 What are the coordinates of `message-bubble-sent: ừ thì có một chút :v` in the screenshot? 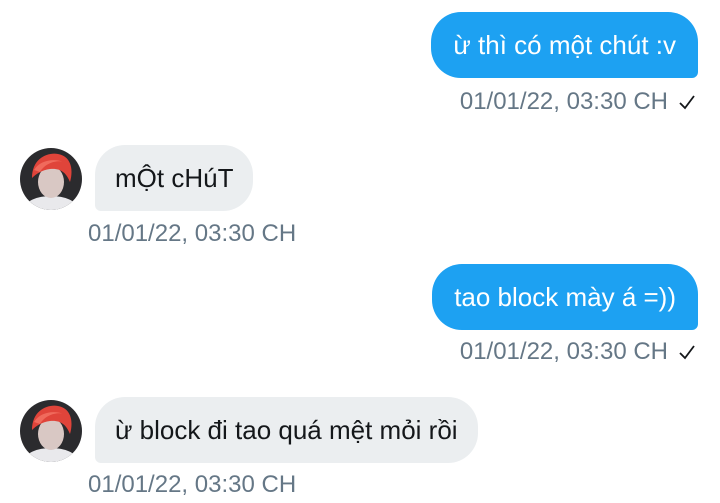 It's located at (564, 45).